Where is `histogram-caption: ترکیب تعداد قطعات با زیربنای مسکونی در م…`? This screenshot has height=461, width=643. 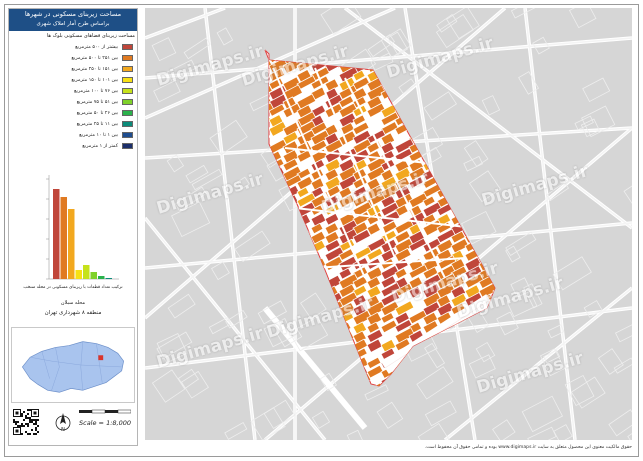 histogram-caption: ترکیب تعداد قطعات با زیربنای مسکونی در م… is located at coordinates (73, 287).